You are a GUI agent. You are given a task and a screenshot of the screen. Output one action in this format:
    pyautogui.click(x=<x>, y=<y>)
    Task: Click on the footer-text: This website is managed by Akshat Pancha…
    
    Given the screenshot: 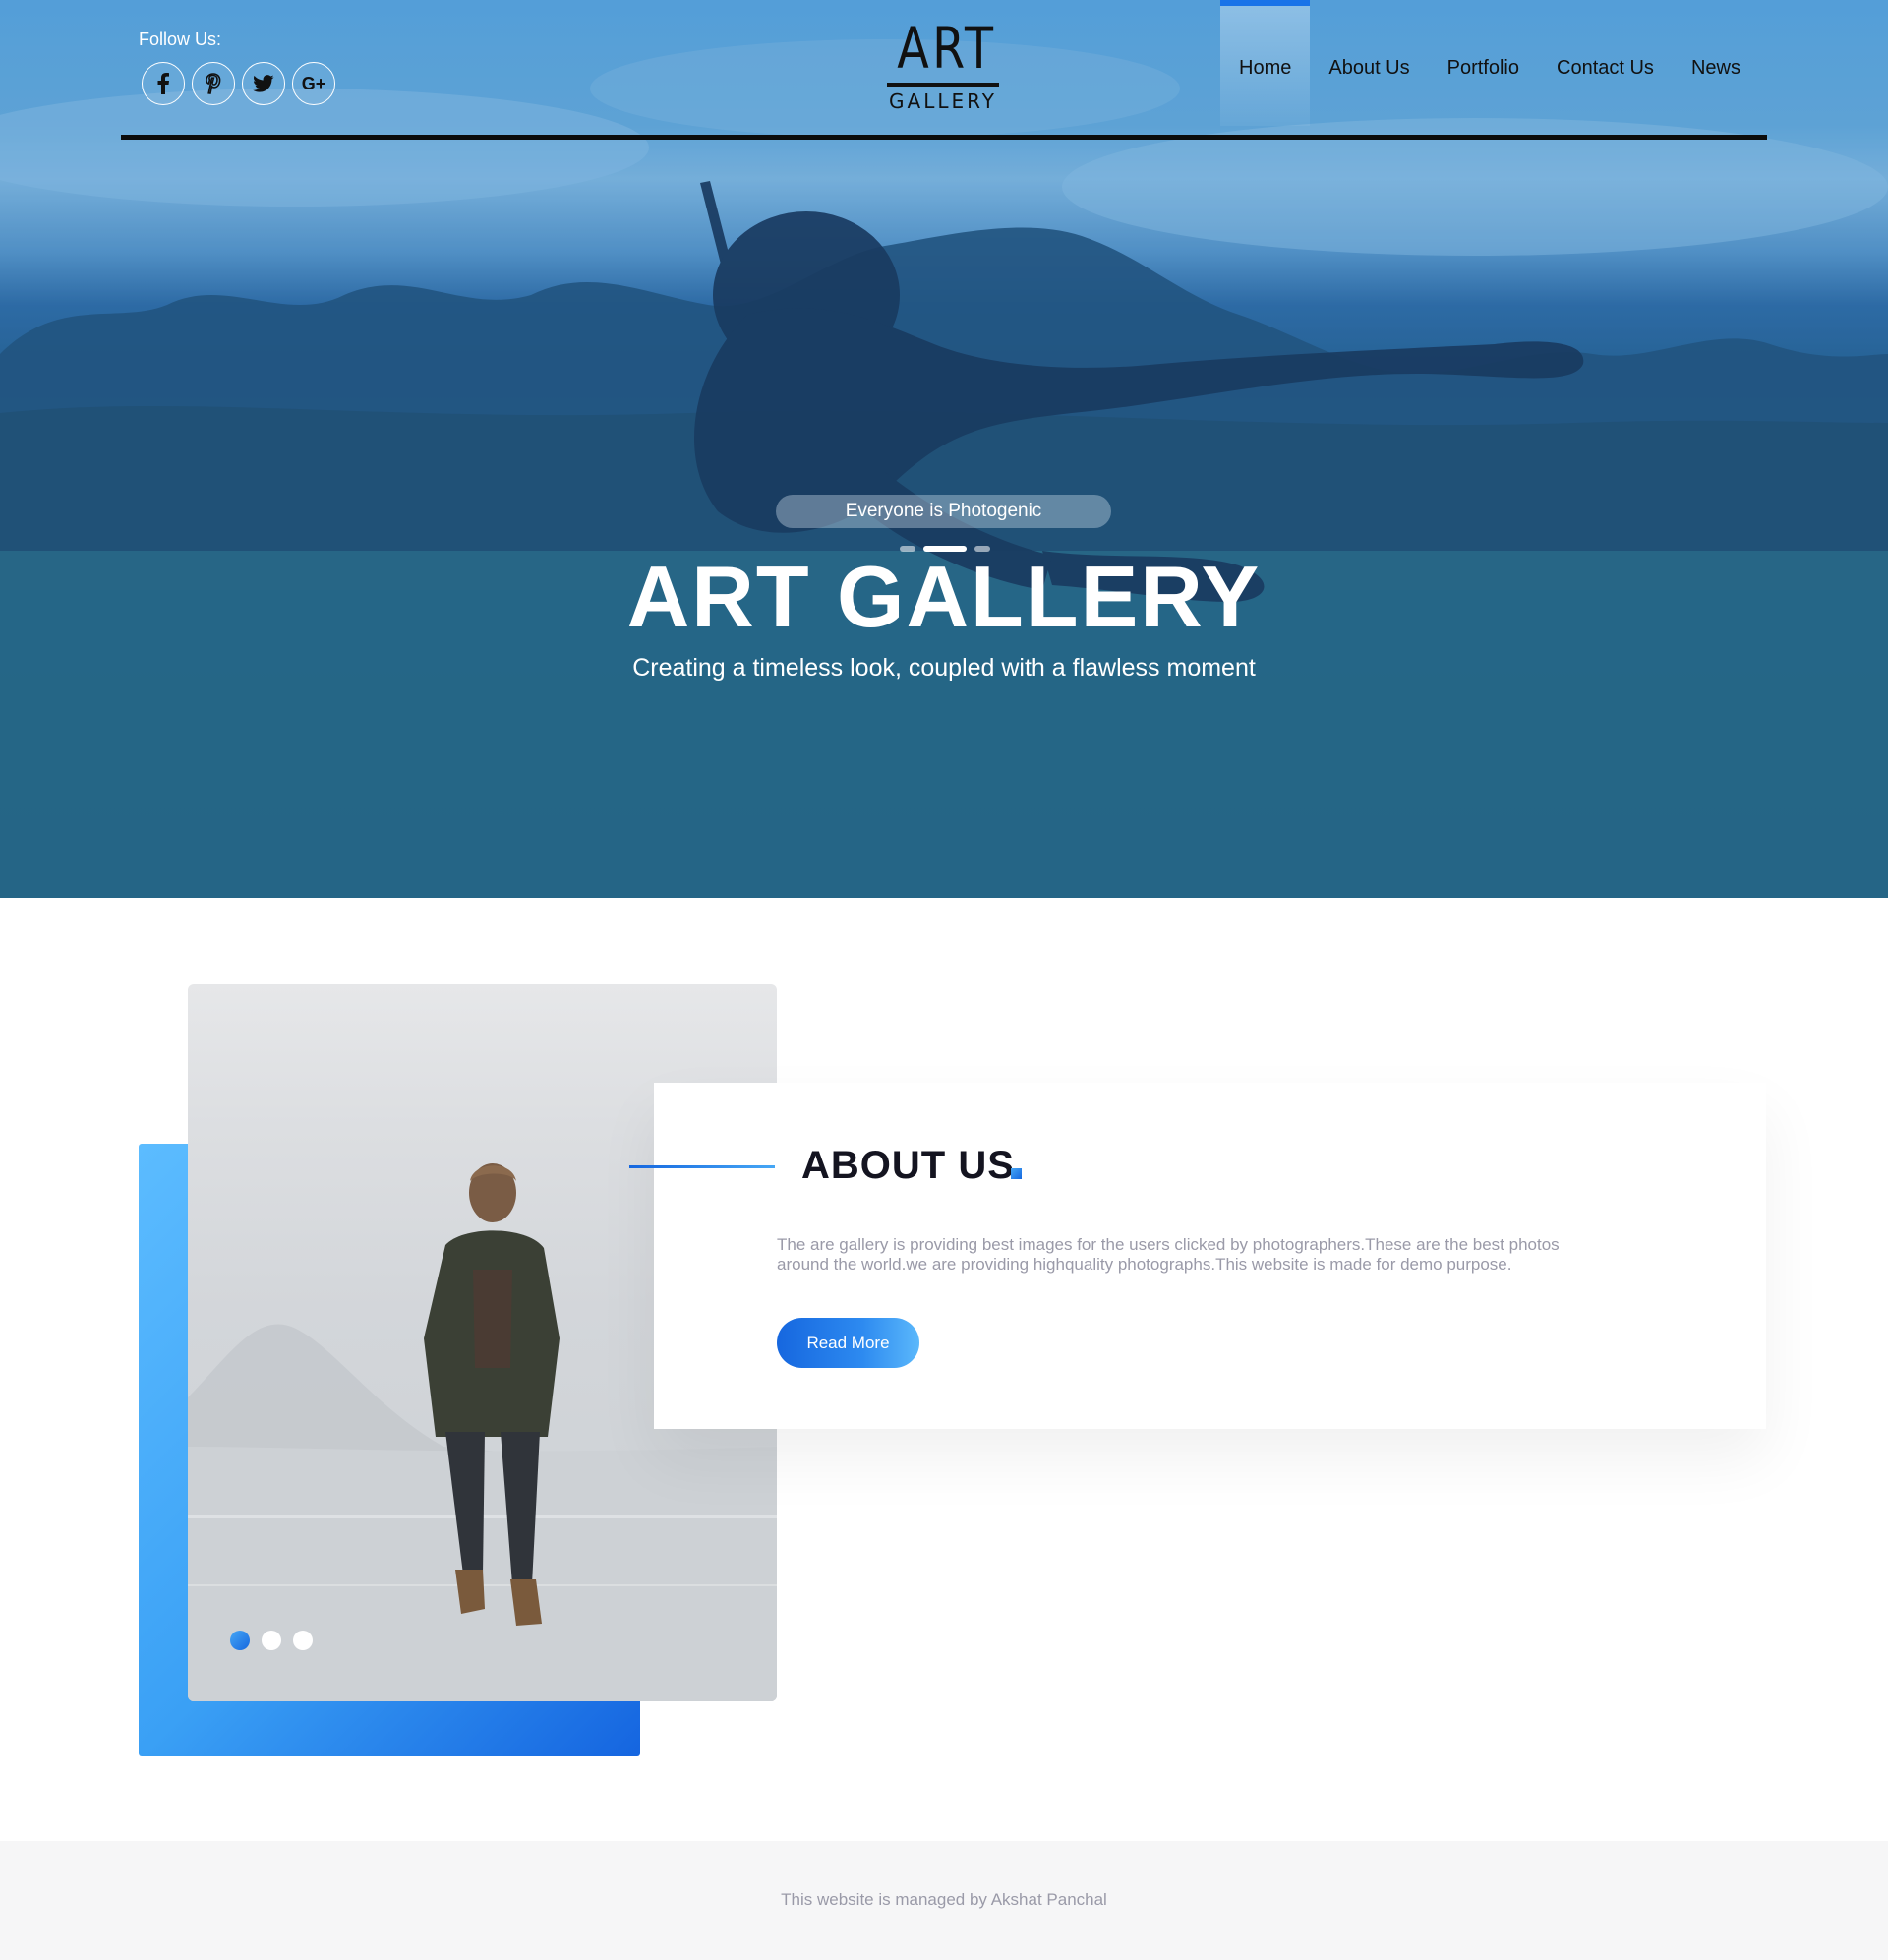 What is the action you would take?
    pyautogui.click(x=944, y=1899)
    